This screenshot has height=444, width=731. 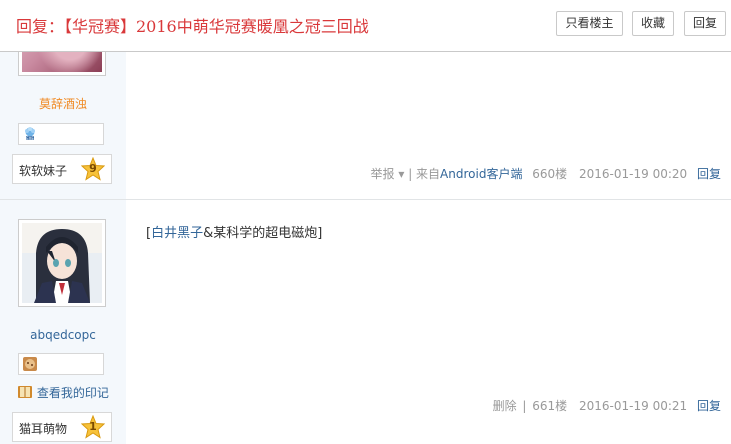 I want to click on post-meta-661: 删除 | 661楼 2016-01-19 00:21 回复, so click(x=607, y=405).